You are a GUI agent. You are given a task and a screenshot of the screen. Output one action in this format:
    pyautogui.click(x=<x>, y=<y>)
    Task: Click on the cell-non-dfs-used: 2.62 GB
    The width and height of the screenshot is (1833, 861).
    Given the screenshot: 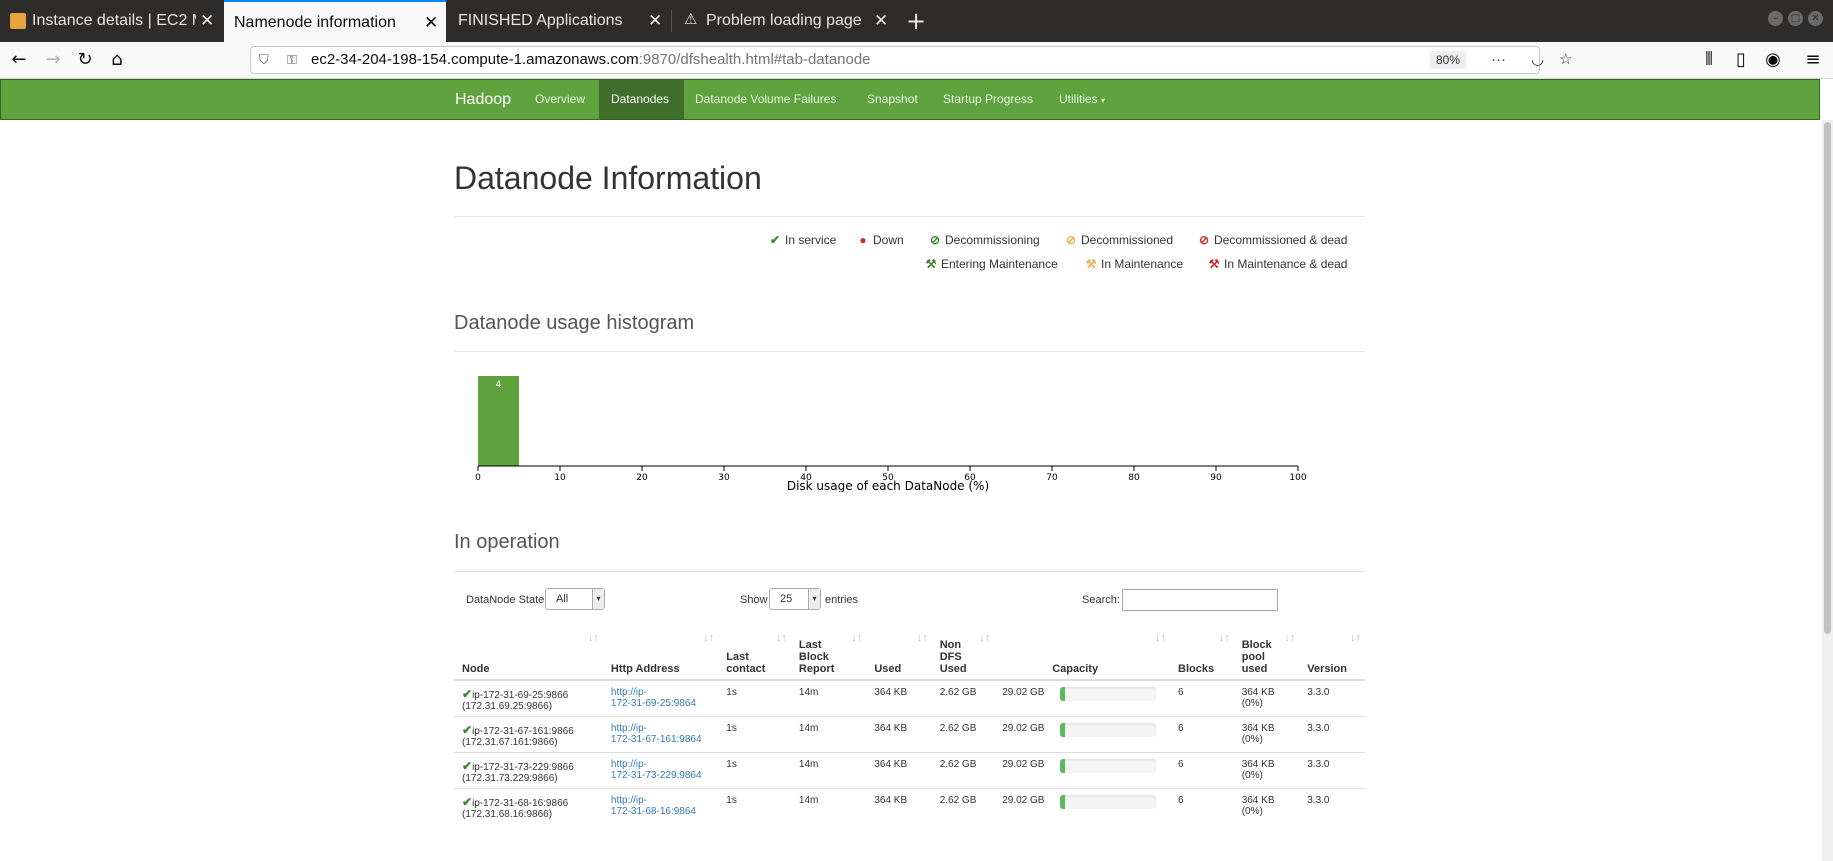 What is the action you would take?
    pyautogui.click(x=963, y=805)
    